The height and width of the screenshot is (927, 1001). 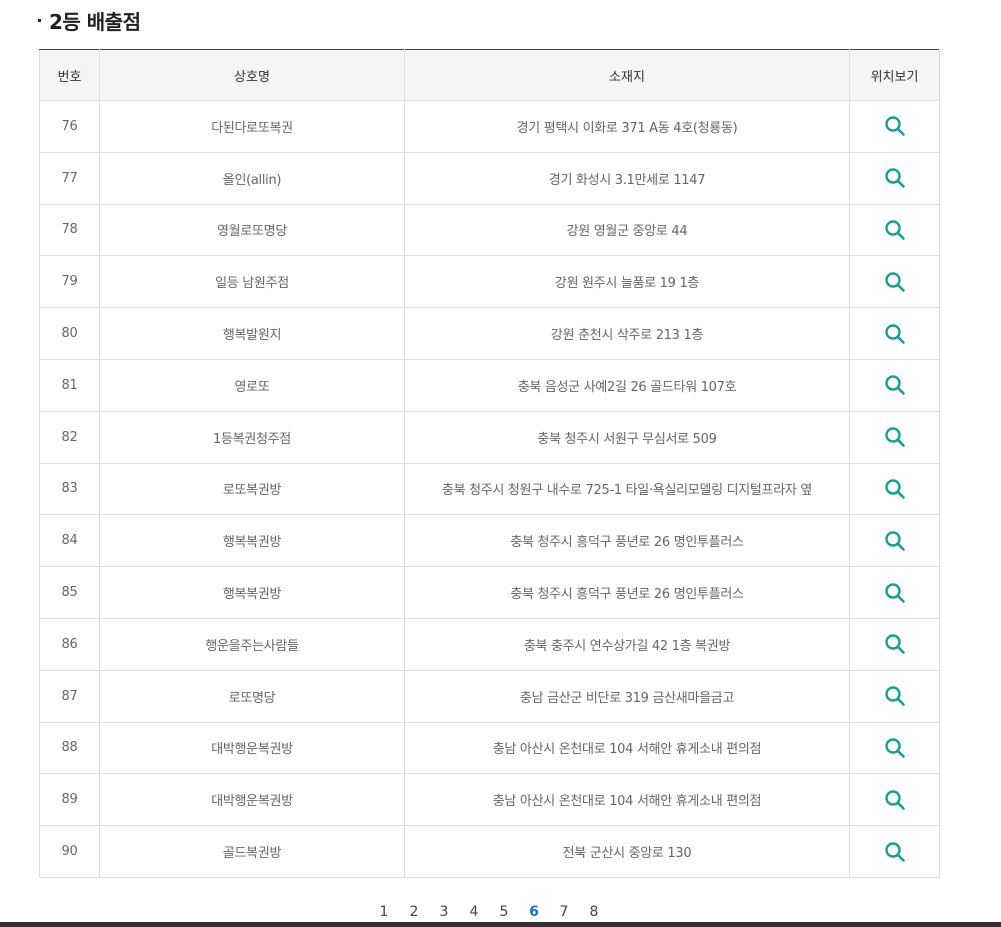 I want to click on row-no: 76, so click(x=69, y=126).